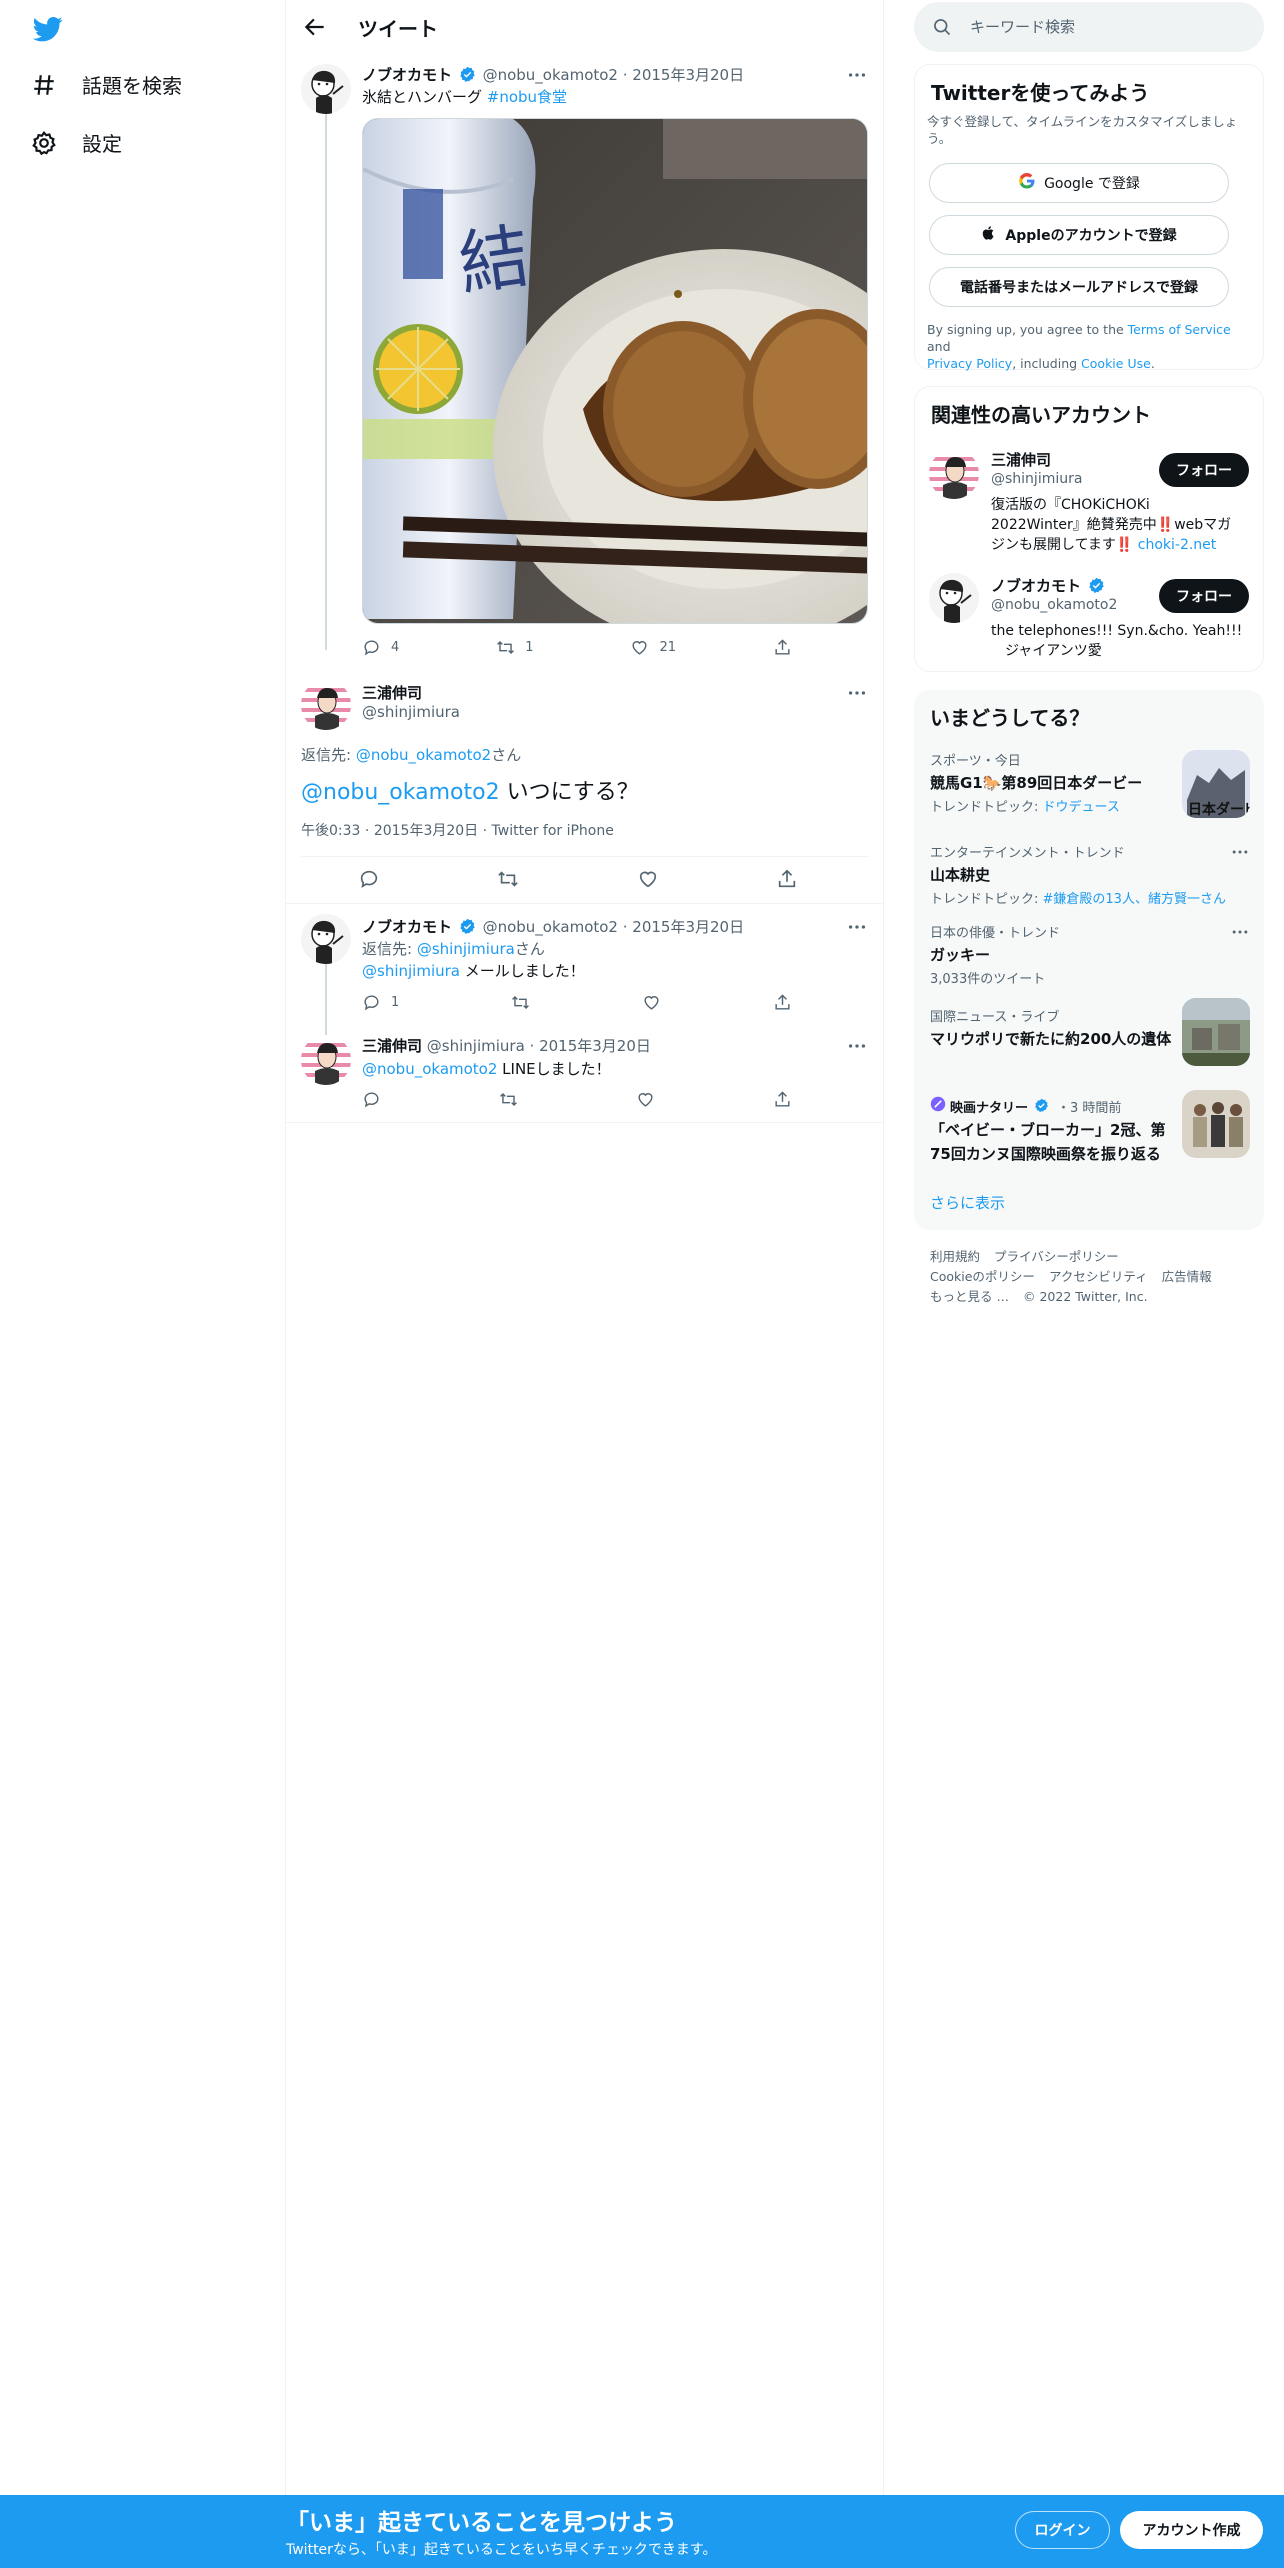 The height and width of the screenshot is (2568, 1284). What do you see at coordinates (1027, 183) in the screenshot?
I see `google-icon` at bounding box center [1027, 183].